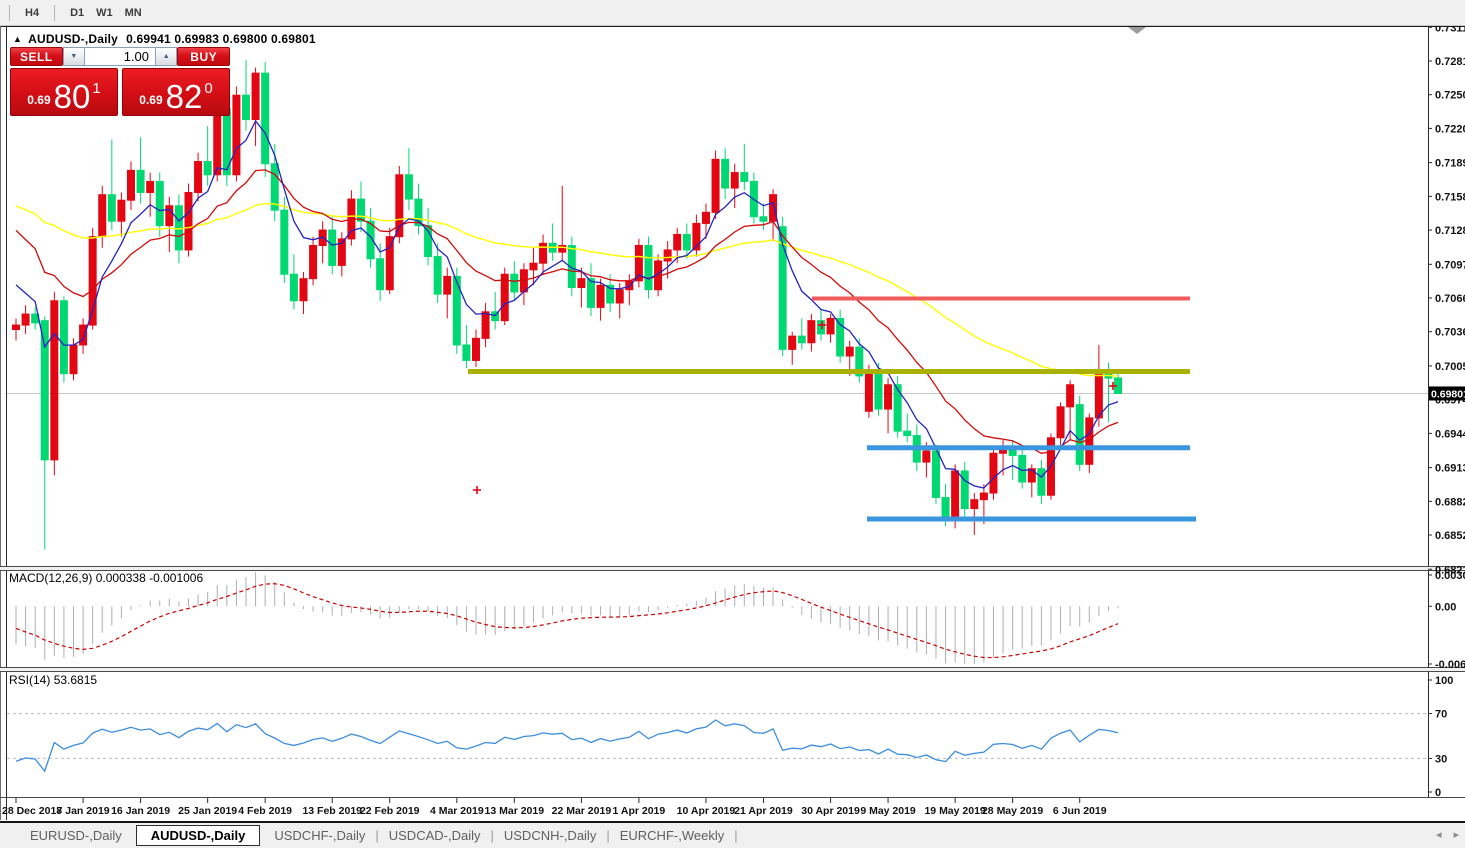 This screenshot has height=848, width=1465. I want to click on symbol-title: AUDUSD-,Daily, so click(73, 39).